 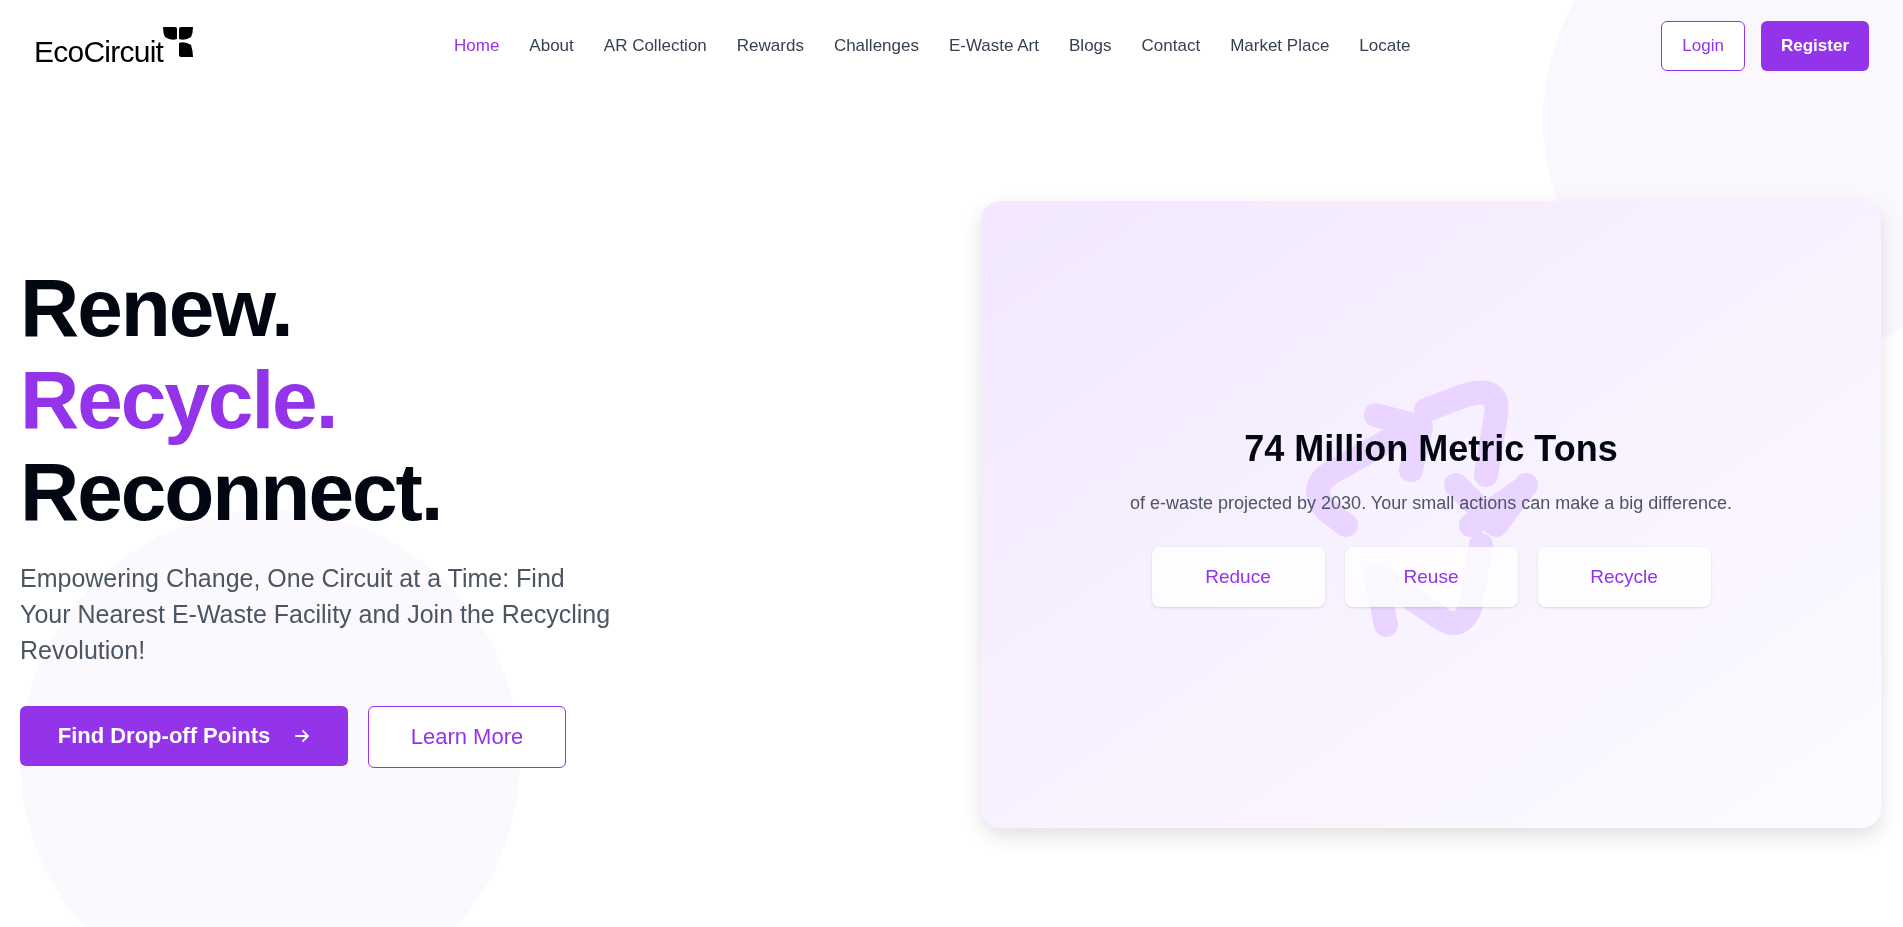 I want to click on headline-line: Renew., so click(x=156, y=307).